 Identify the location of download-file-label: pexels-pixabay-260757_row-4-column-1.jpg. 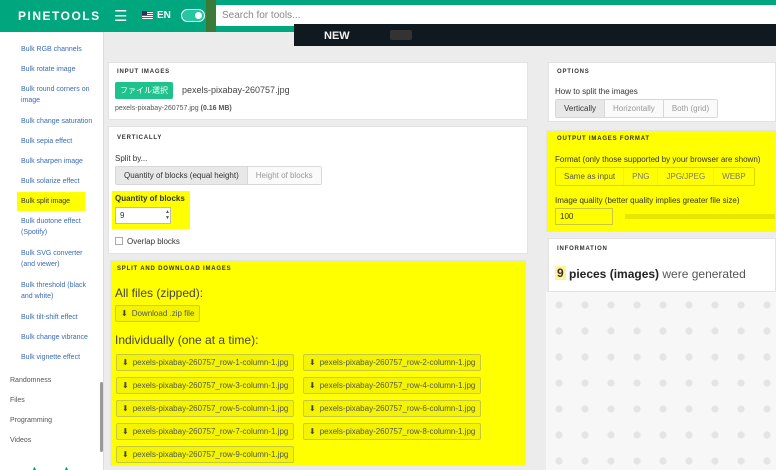
(397, 385).